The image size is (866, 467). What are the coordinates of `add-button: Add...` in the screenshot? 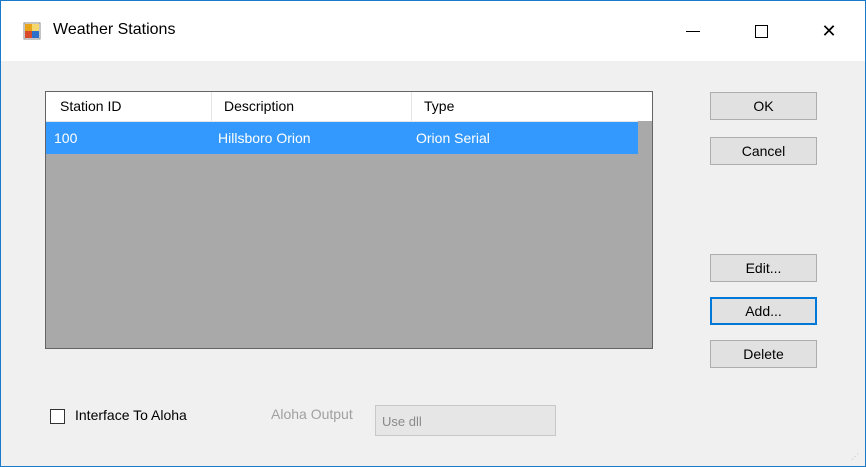 It's located at (763, 311).